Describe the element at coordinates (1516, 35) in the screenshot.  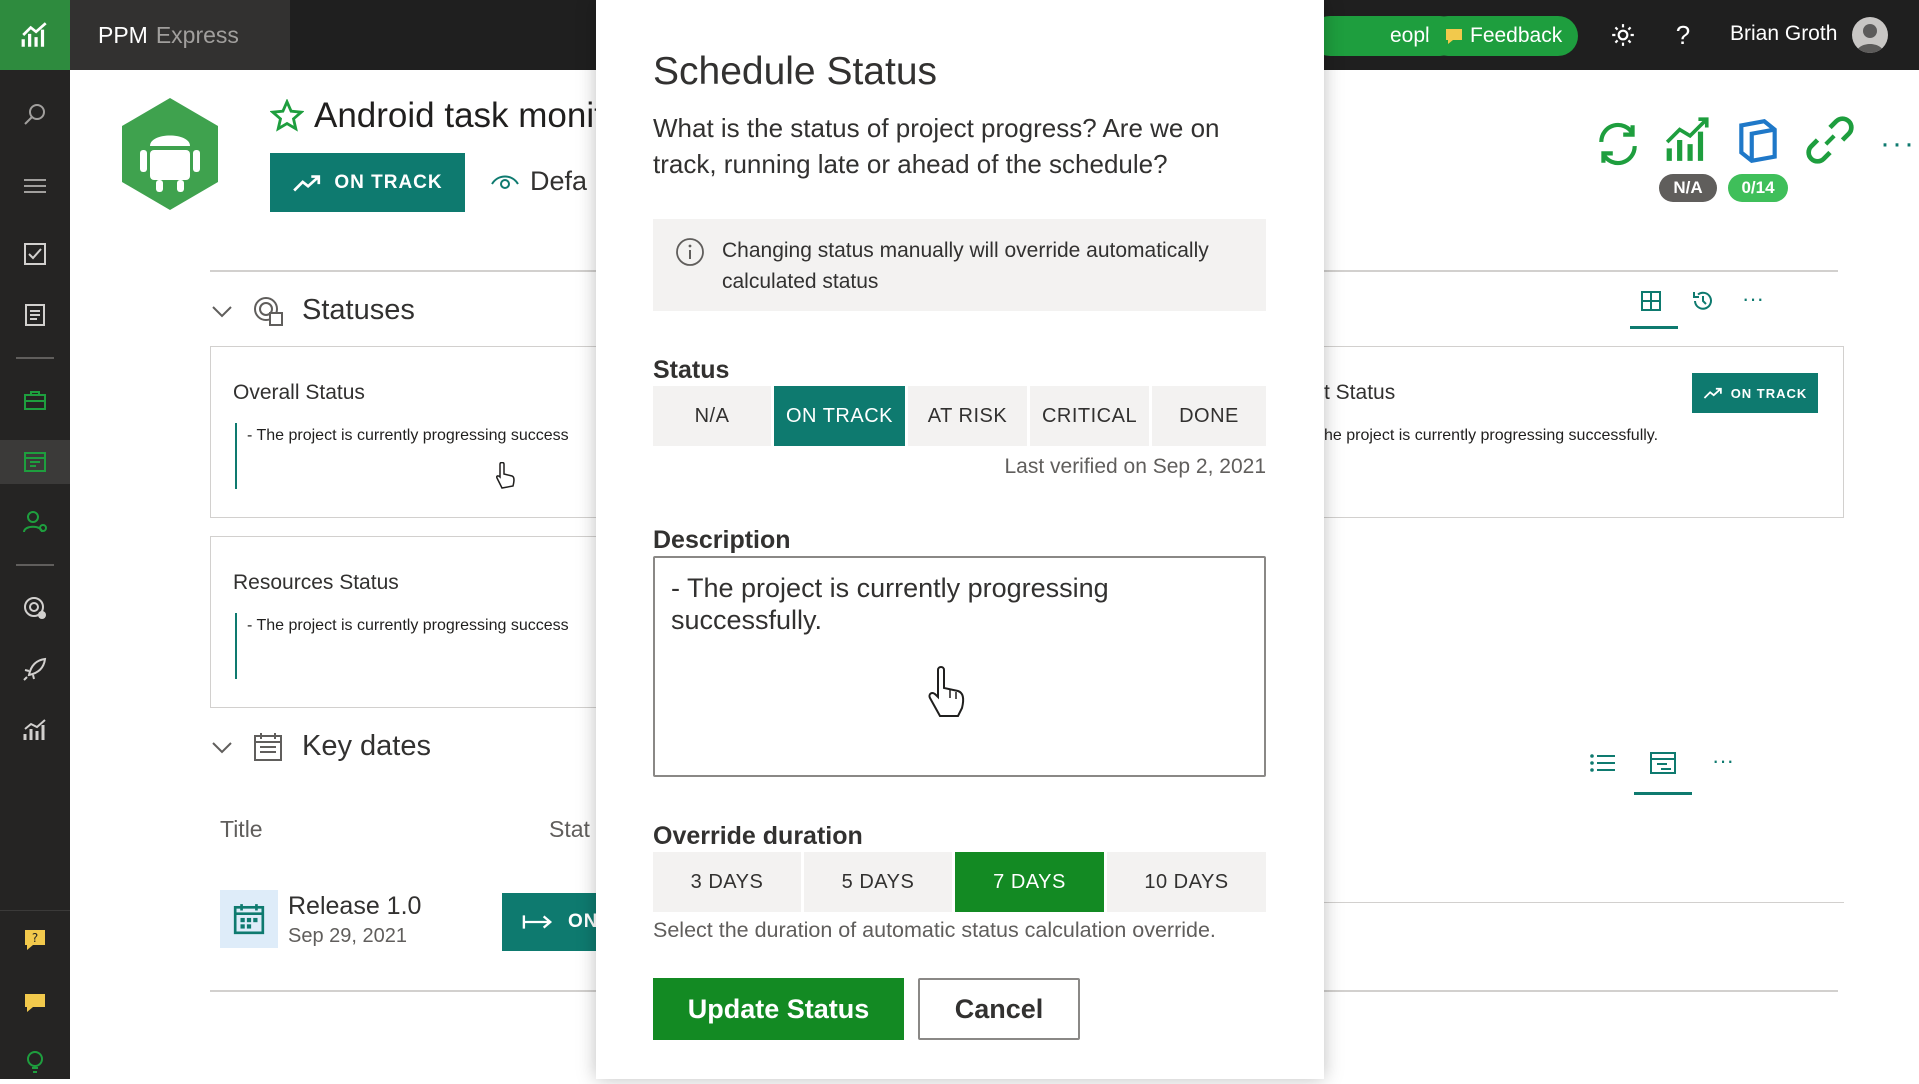
I see `feedback-label: Feedback` at that location.